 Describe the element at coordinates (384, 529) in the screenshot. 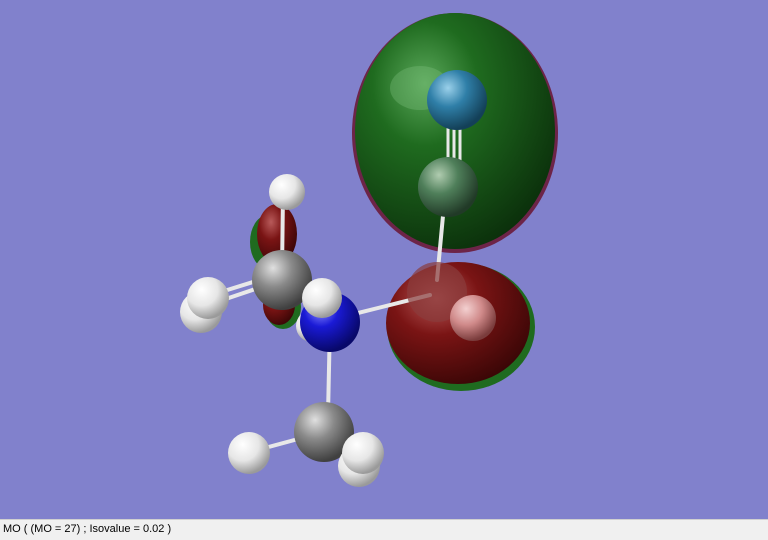

I see `status-bar: MO ( (MO = 27) ; Isovalue = 0.02 )` at that location.